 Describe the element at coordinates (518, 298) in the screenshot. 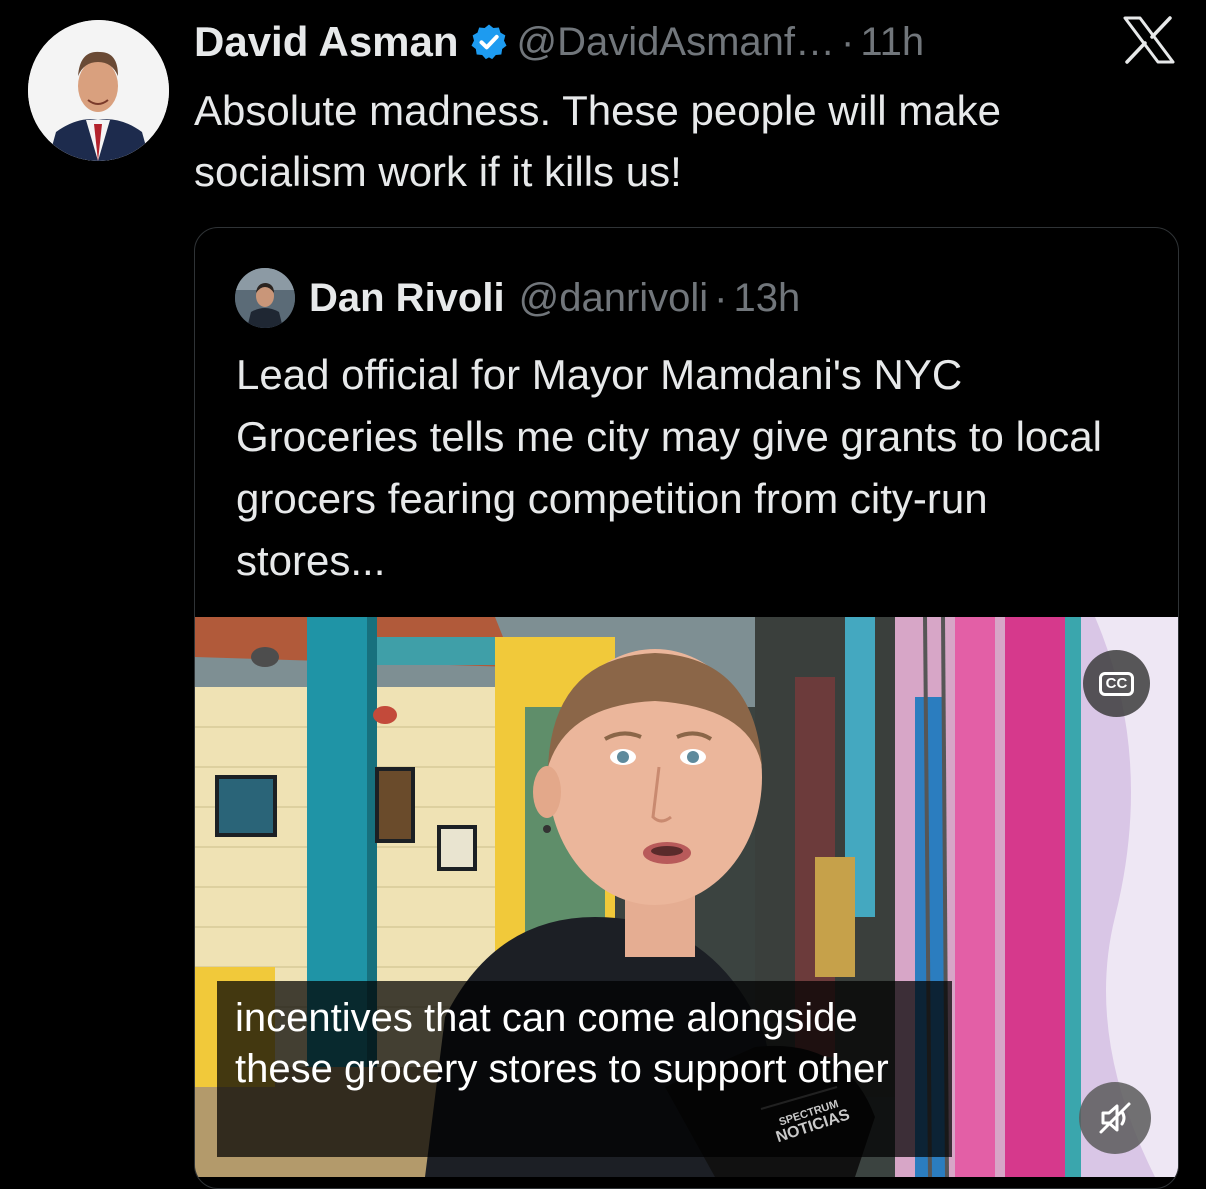

I see `quoted-tweet-header: Dan Rivoli @danrivoli · 13h` at that location.